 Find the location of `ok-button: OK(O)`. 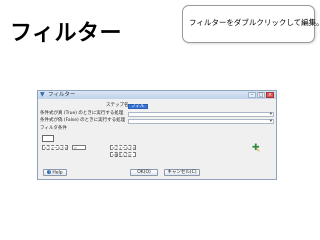

ok-button: OK(O) is located at coordinates (144, 172).